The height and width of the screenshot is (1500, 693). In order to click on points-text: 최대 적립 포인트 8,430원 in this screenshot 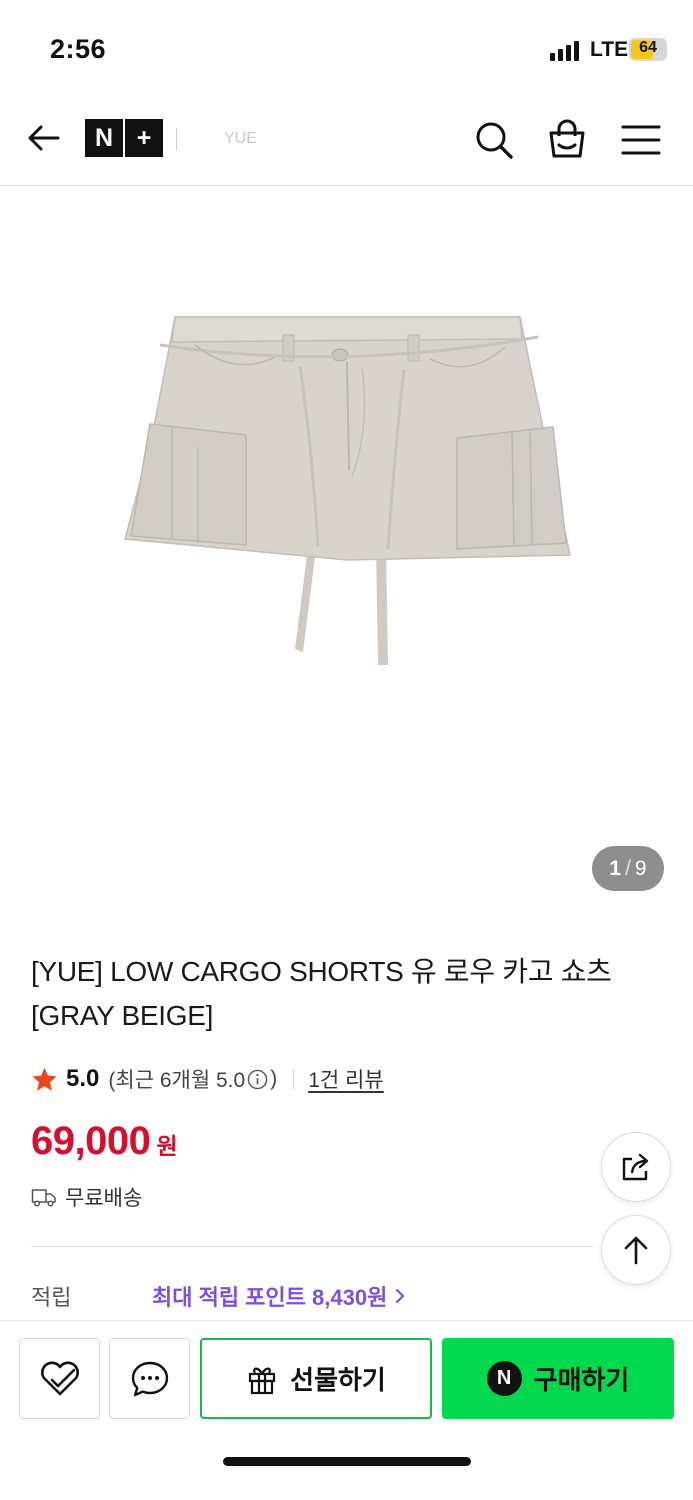, I will do `click(270, 1297)`.